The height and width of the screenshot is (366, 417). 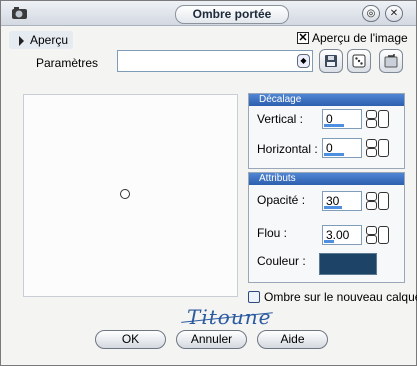 What do you see at coordinates (303, 38) in the screenshot?
I see `image-preview-checkbox: ✕` at bounding box center [303, 38].